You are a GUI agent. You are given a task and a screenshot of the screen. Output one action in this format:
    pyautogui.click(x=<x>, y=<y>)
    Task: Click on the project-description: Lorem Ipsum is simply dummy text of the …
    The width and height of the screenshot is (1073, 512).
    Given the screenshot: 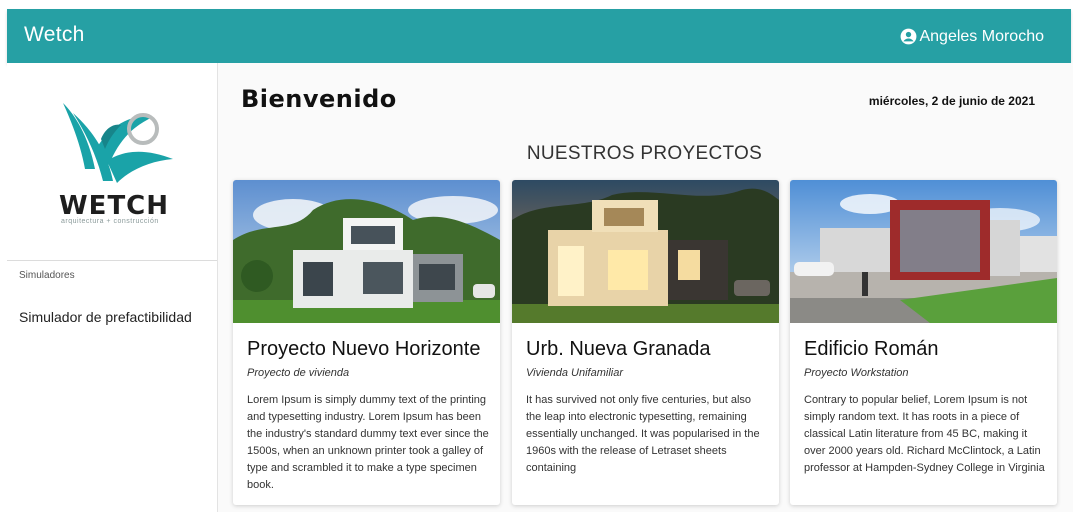 What is the action you would take?
    pyautogui.click(x=368, y=442)
    